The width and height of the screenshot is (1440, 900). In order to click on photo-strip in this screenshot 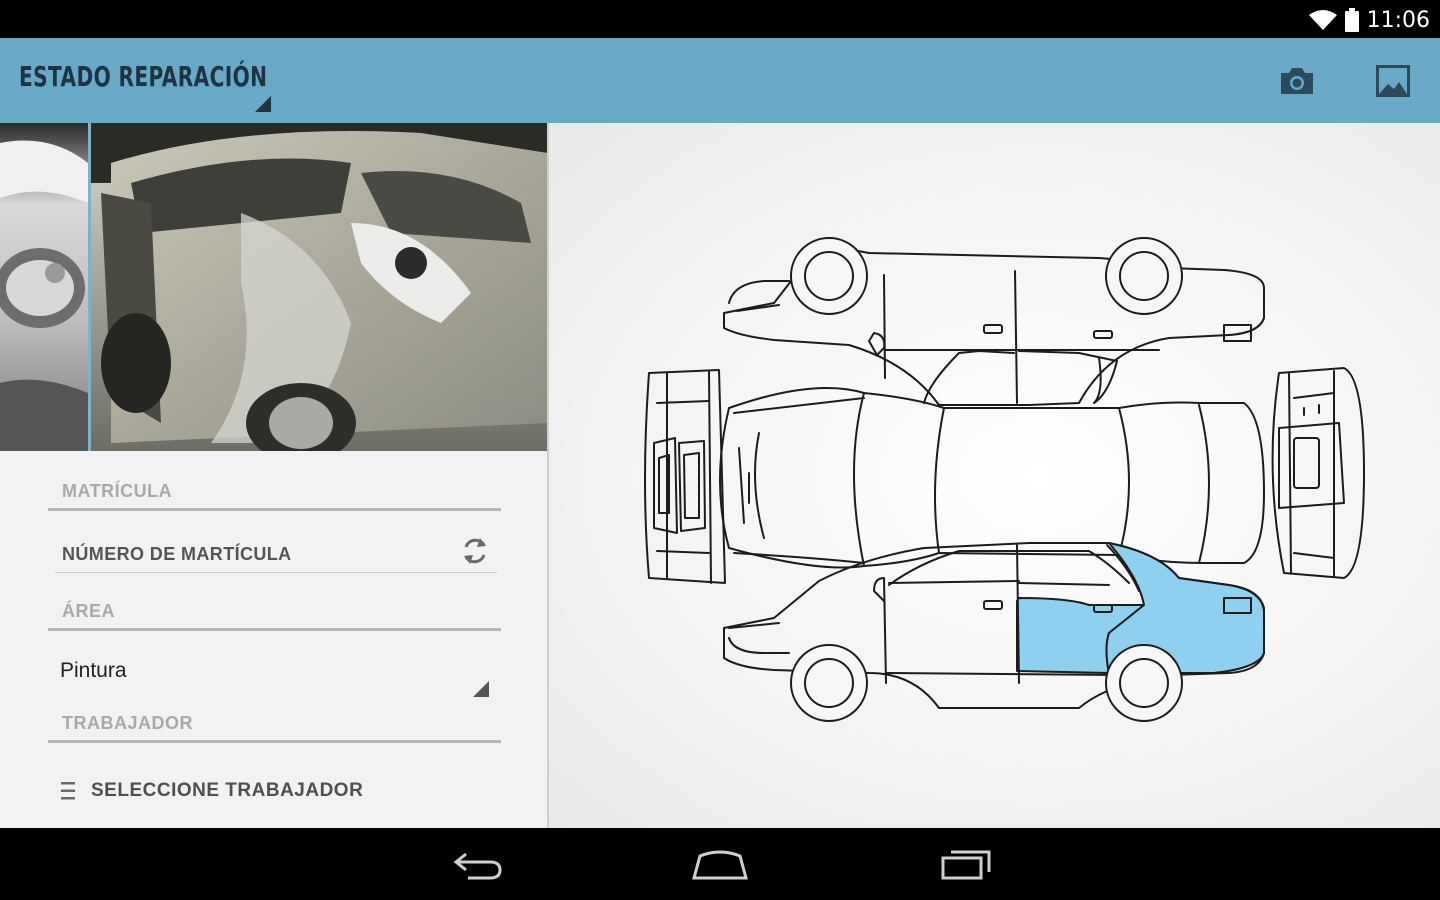, I will do `click(274, 287)`.